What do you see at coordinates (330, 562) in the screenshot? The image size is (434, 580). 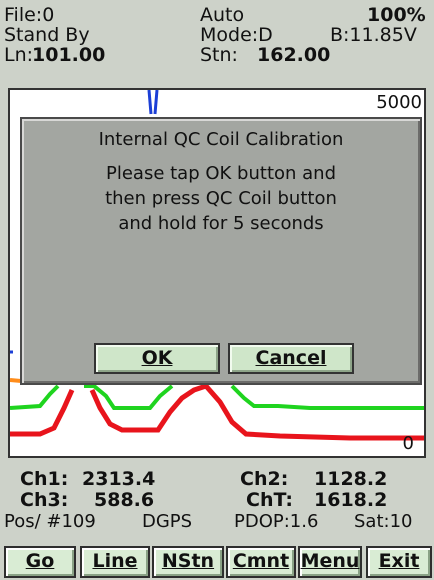 I see `menu-button: Menu` at bounding box center [330, 562].